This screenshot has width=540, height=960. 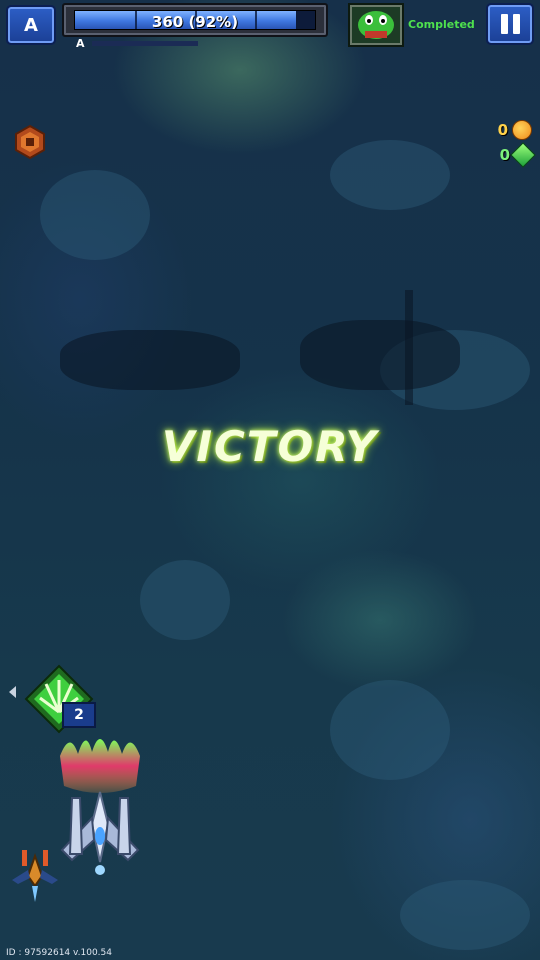 I want to click on hp-text: 360 (92%), so click(x=195, y=22).